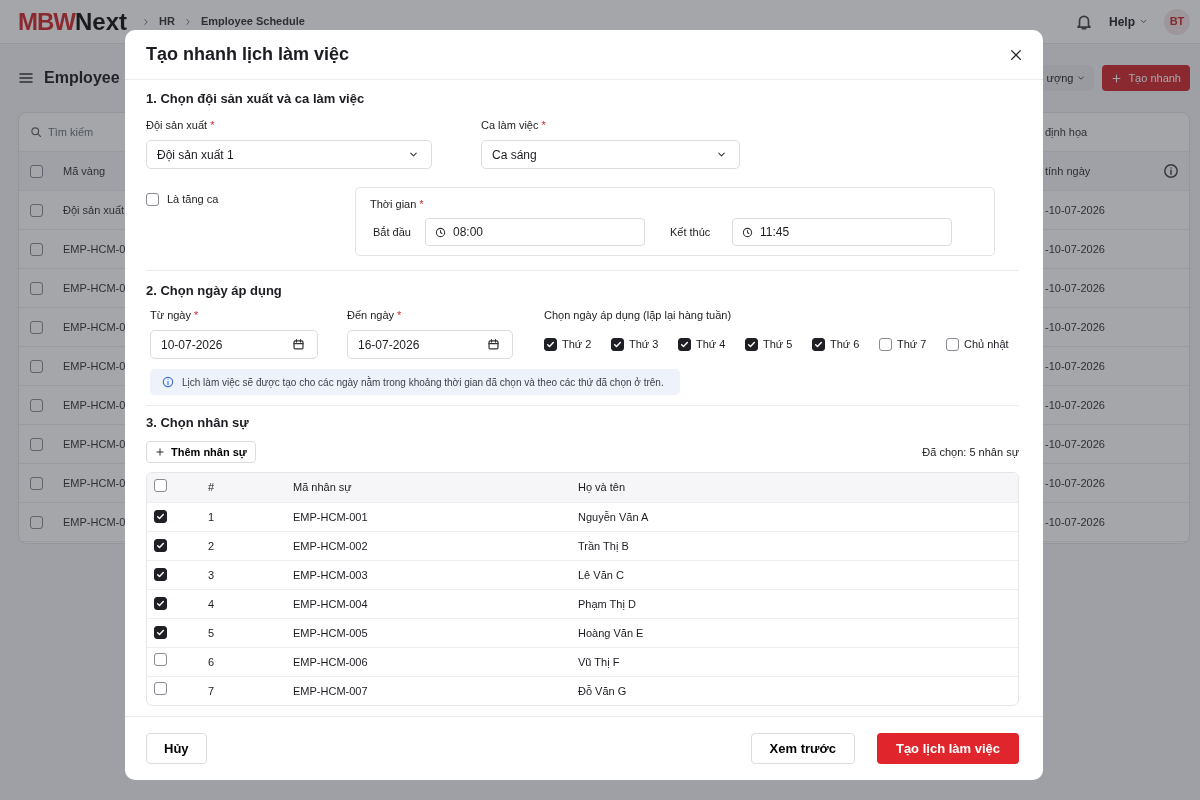  Describe the element at coordinates (1146, 78) in the screenshot. I see `quick-create-button: Tạo nhanh` at that location.